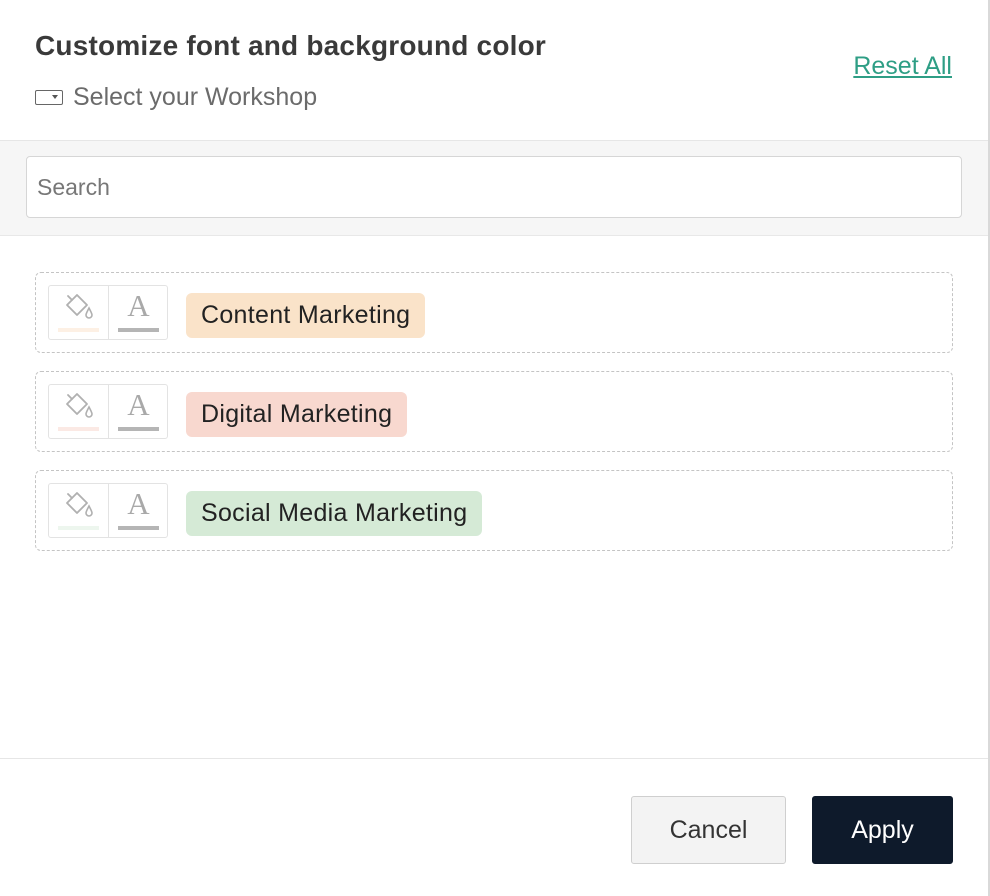  I want to click on list-item: A Digital Marketing, so click(494, 411).